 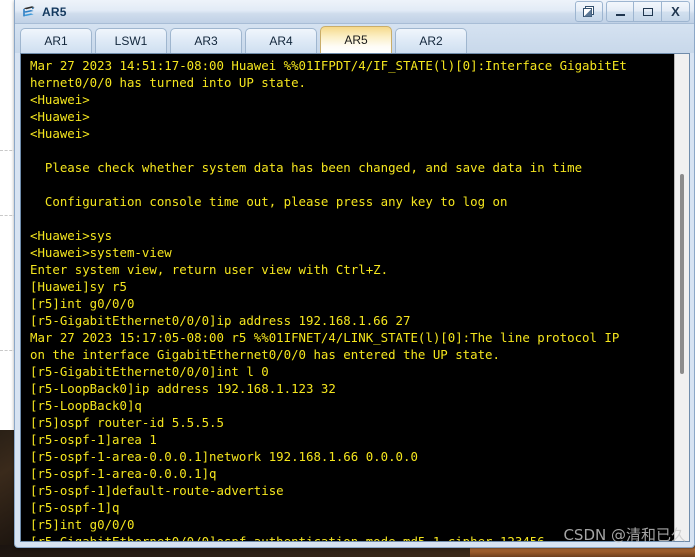 I want to click on tab-ar5: AR5, so click(x=356, y=39).